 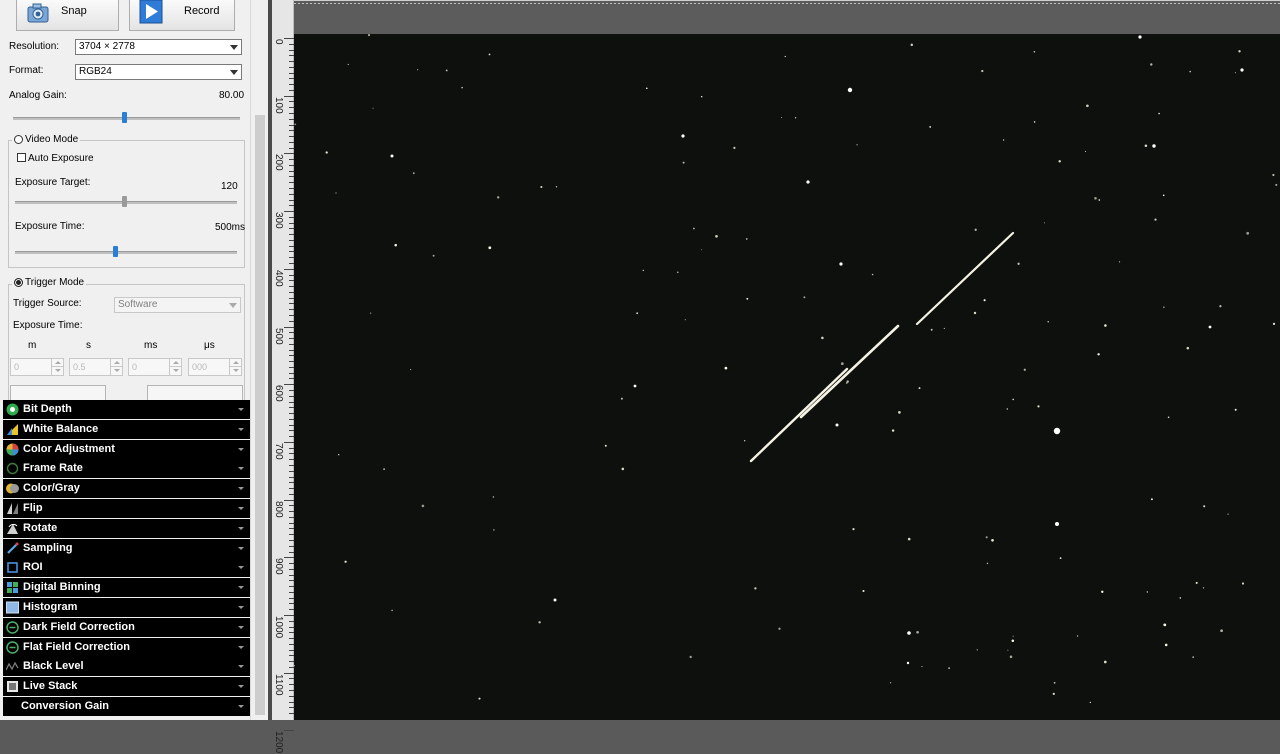 I want to click on feature-flip: Flip, so click(x=126, y=508).